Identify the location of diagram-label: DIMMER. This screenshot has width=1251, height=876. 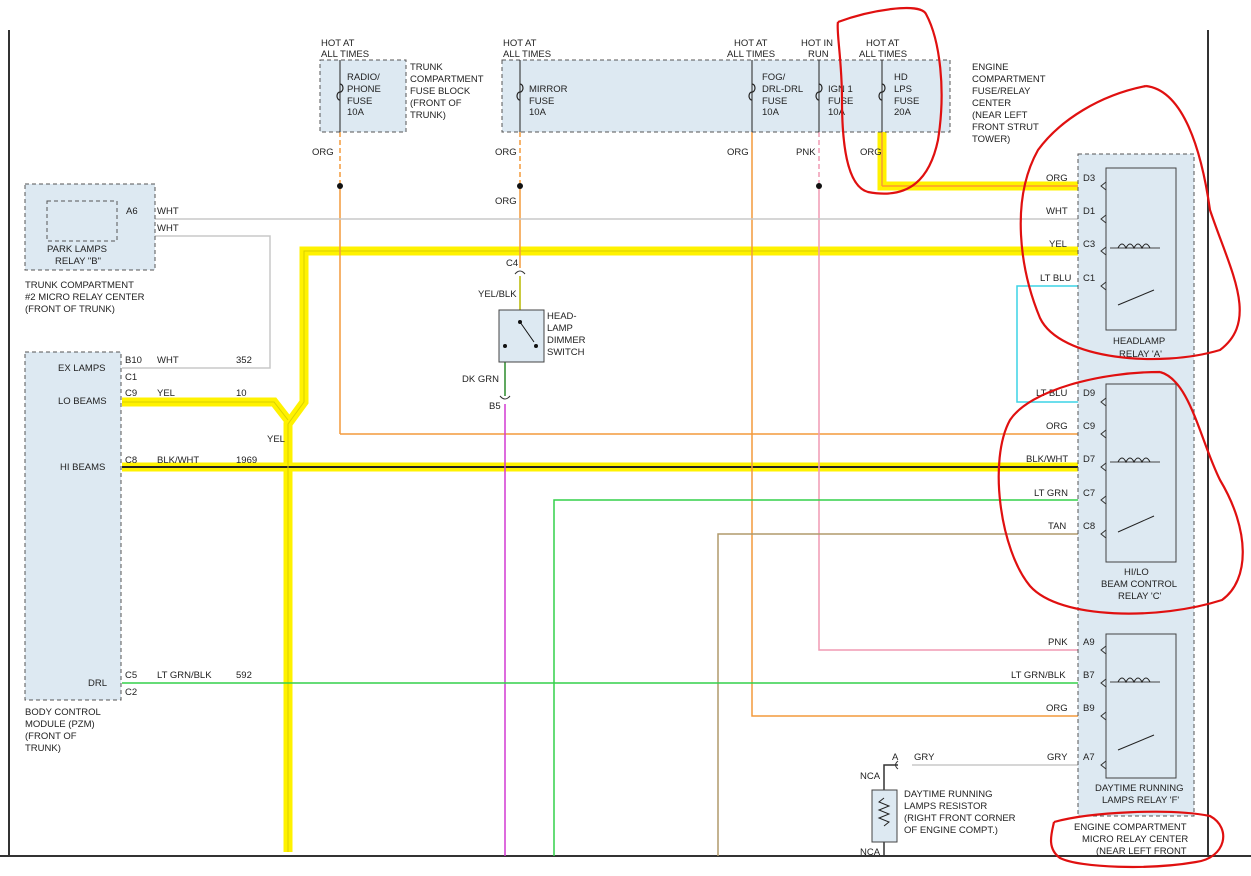
(566, 340).